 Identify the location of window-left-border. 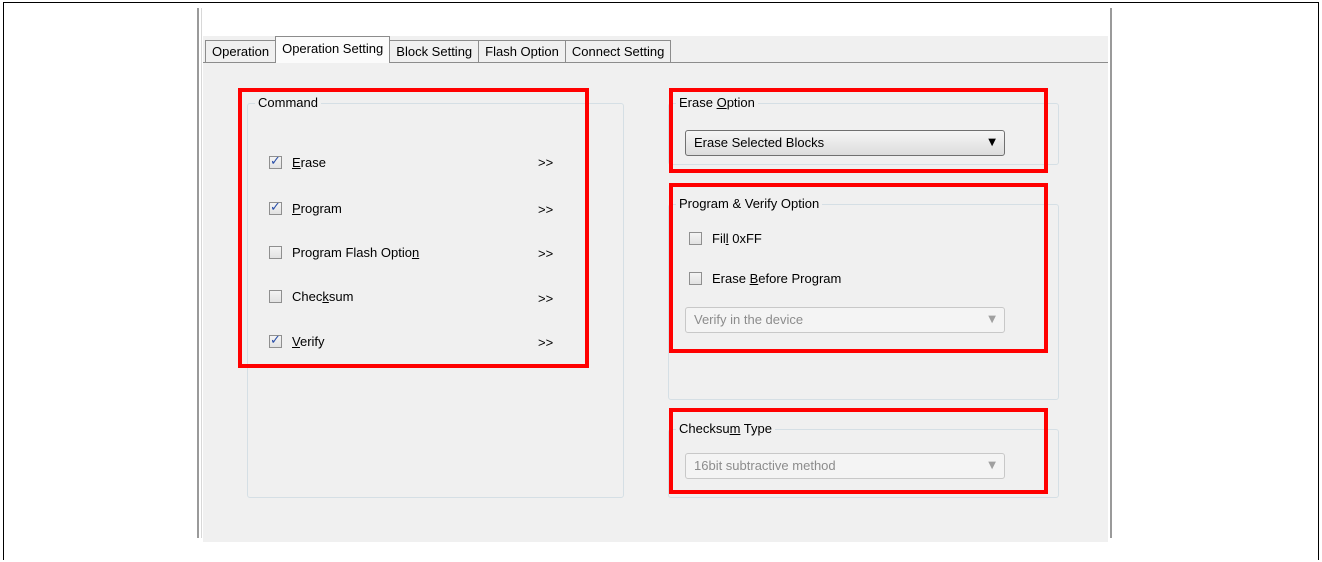
(198, 273).